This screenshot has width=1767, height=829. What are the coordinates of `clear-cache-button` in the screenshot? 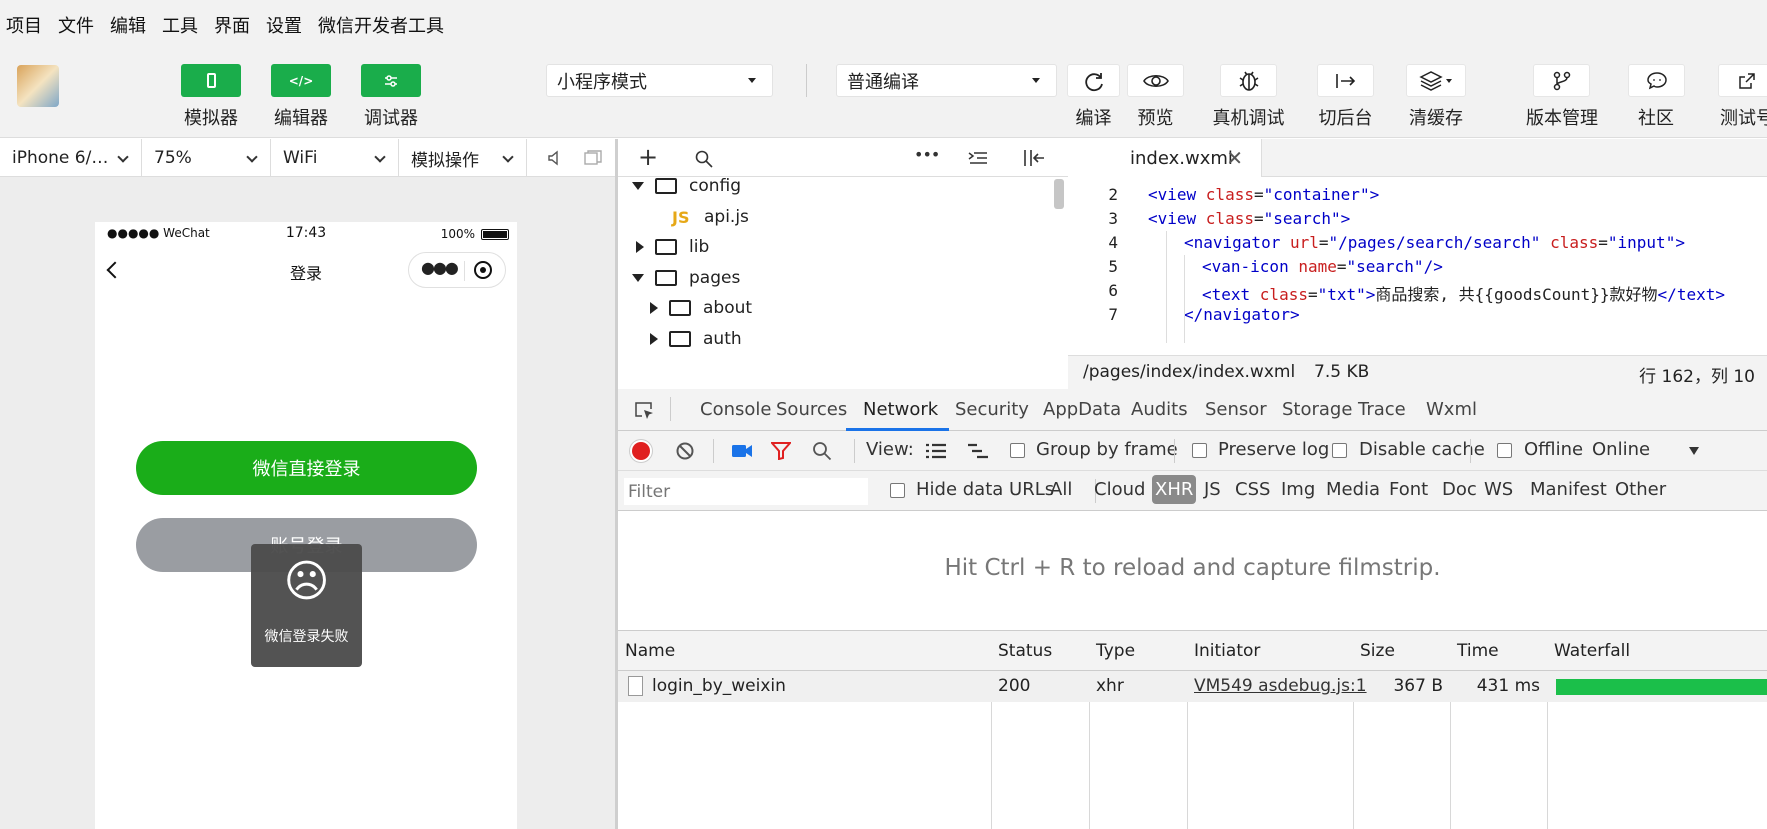 It's located at (1436, 80).